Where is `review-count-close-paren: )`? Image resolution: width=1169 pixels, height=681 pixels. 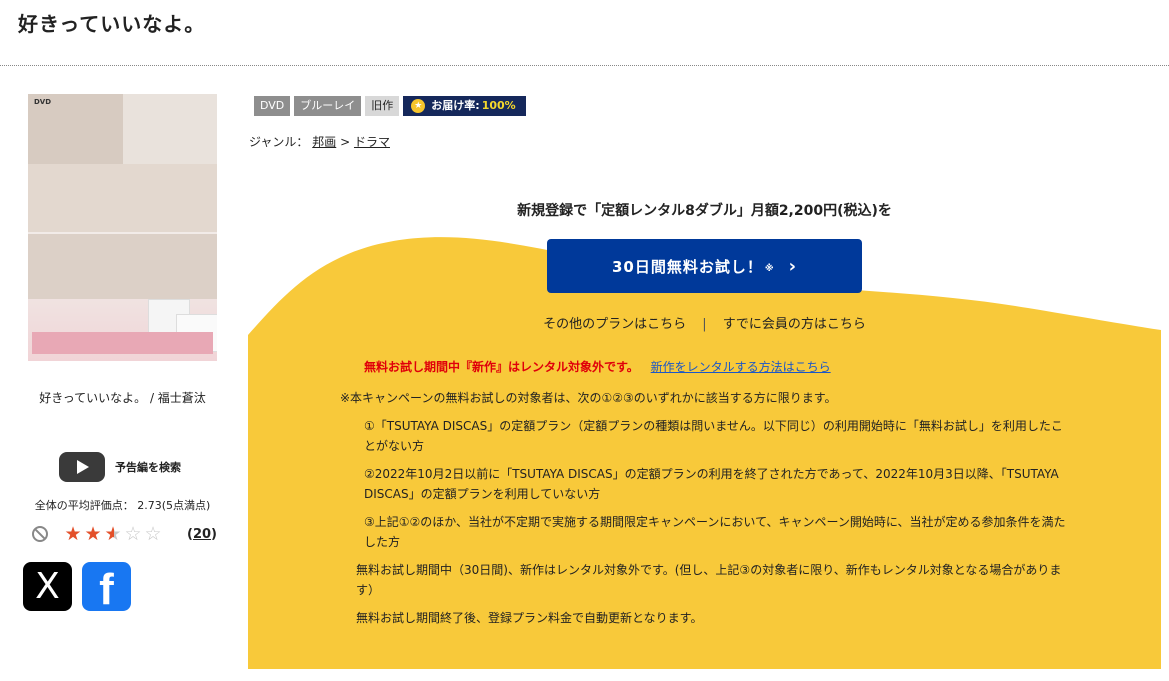
review-count-close-paren: ) is located at coordinates (214, 534).